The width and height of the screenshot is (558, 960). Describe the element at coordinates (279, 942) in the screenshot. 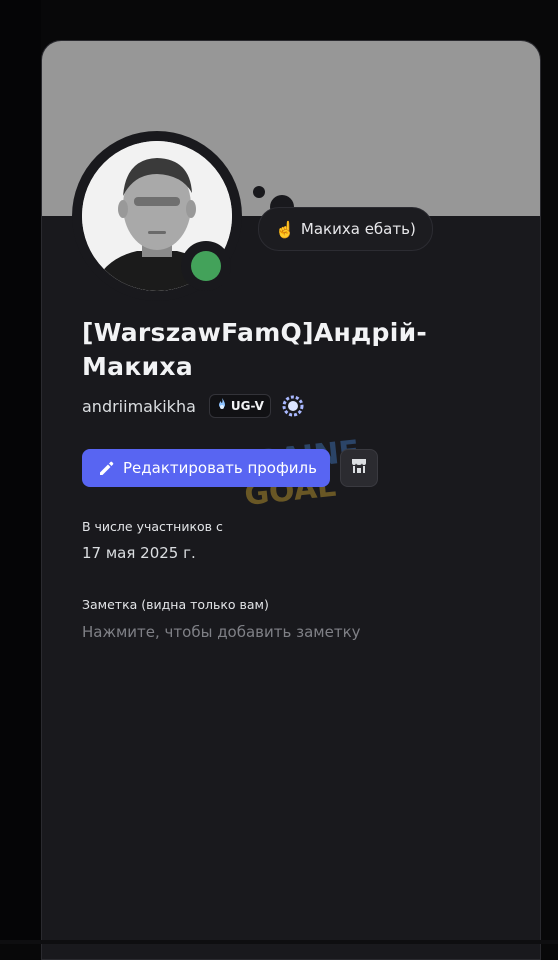

I see `window-bottom-edge` at that location.